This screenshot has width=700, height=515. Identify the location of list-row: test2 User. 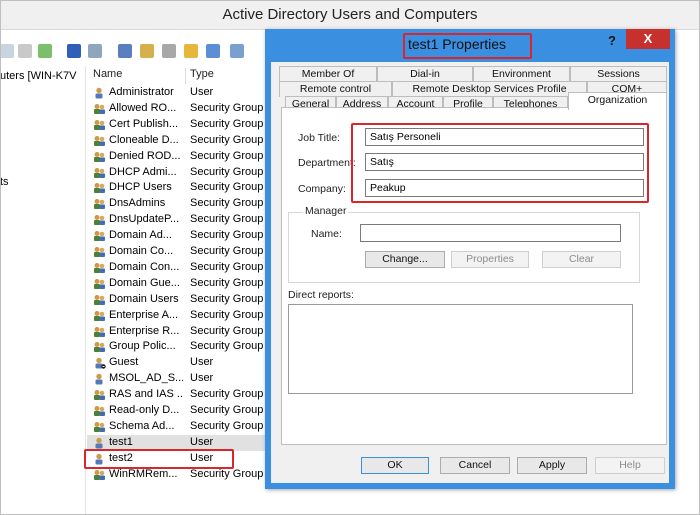
(177, 459).